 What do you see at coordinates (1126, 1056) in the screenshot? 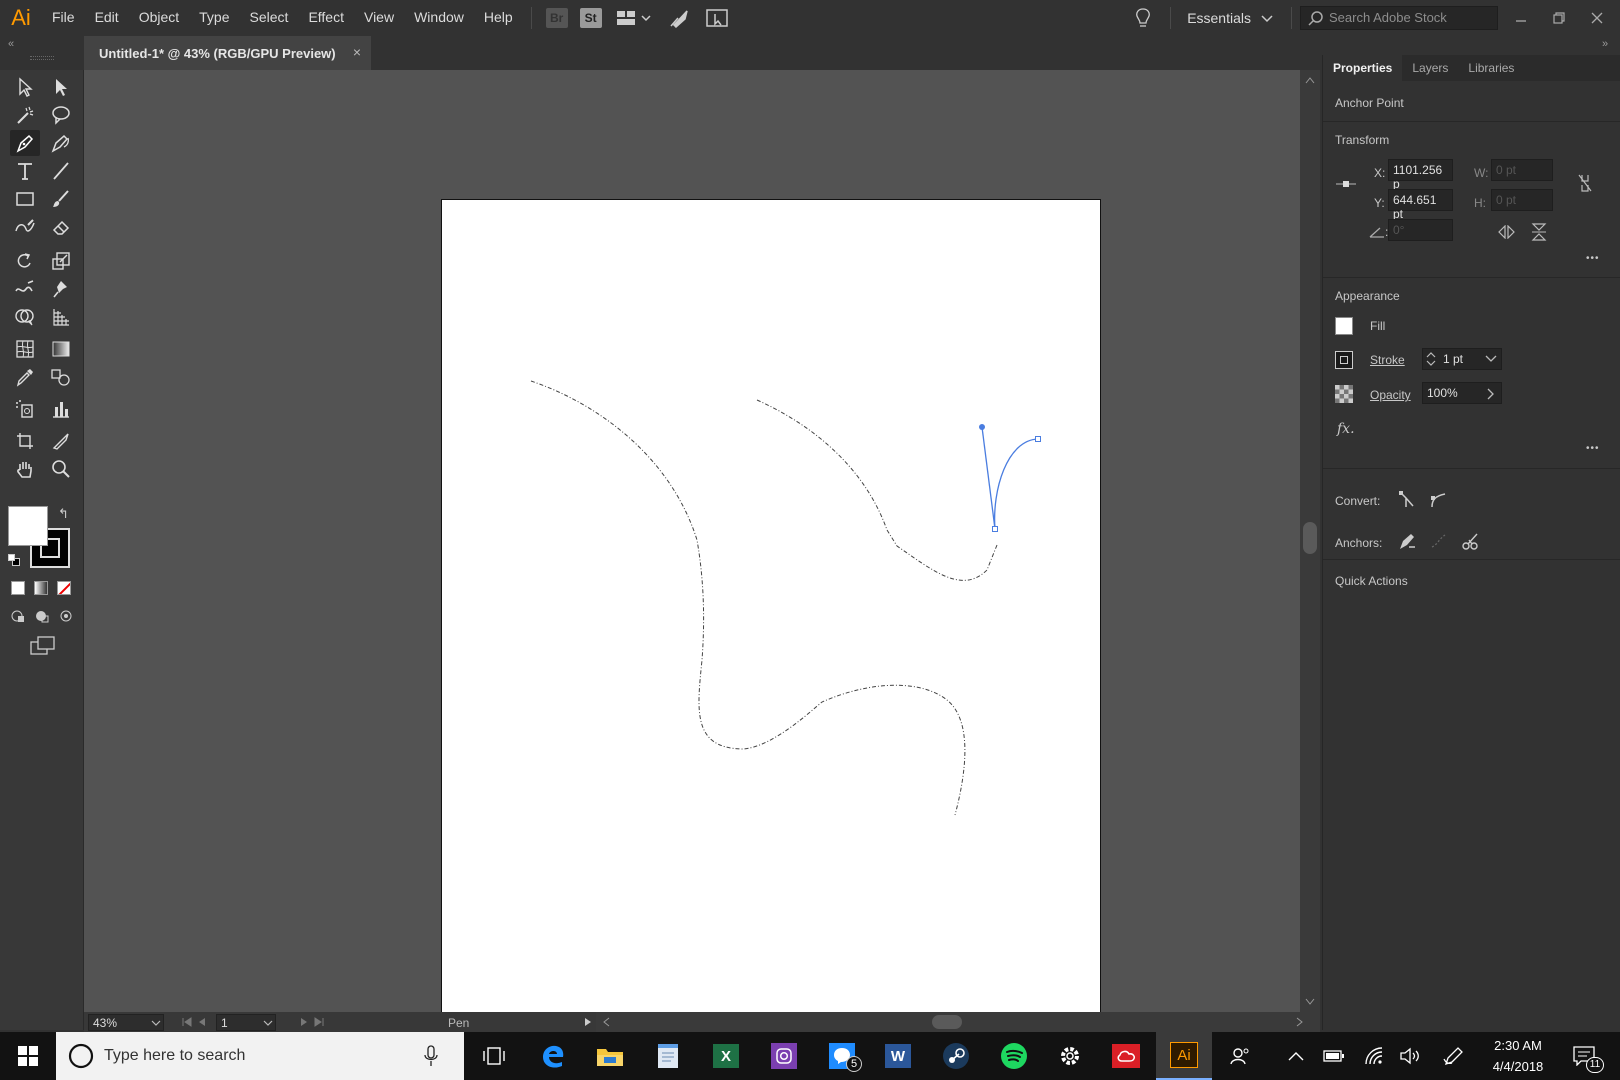
I see `creative-cloud-app` at bounding box center [1126, 1056].